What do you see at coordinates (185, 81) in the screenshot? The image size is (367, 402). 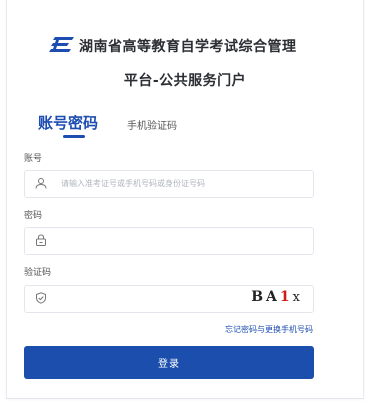 I see `page-subtitle: 平台-公共服务门户` at bounding box center [185, 81].